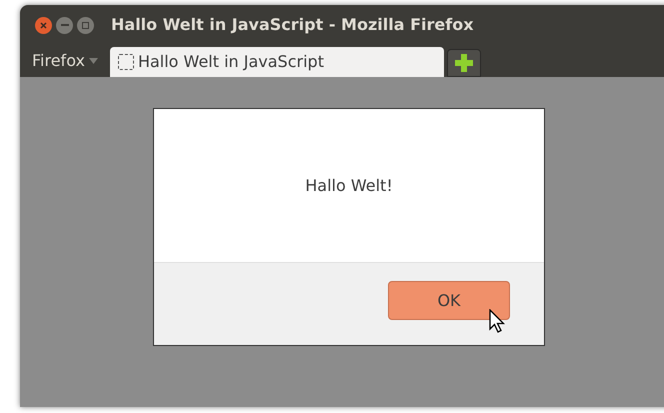  I want to click on plus-icon, so click(463, 63).